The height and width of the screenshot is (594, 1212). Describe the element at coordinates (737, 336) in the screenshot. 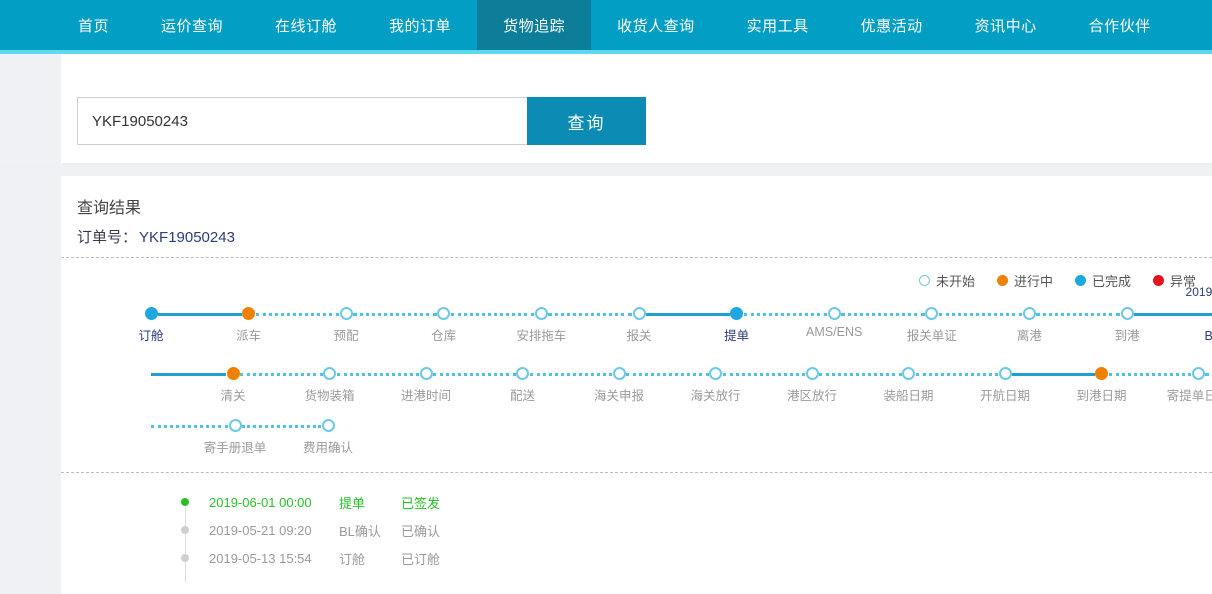

I see `timeline-node-label: 提单` at that location.